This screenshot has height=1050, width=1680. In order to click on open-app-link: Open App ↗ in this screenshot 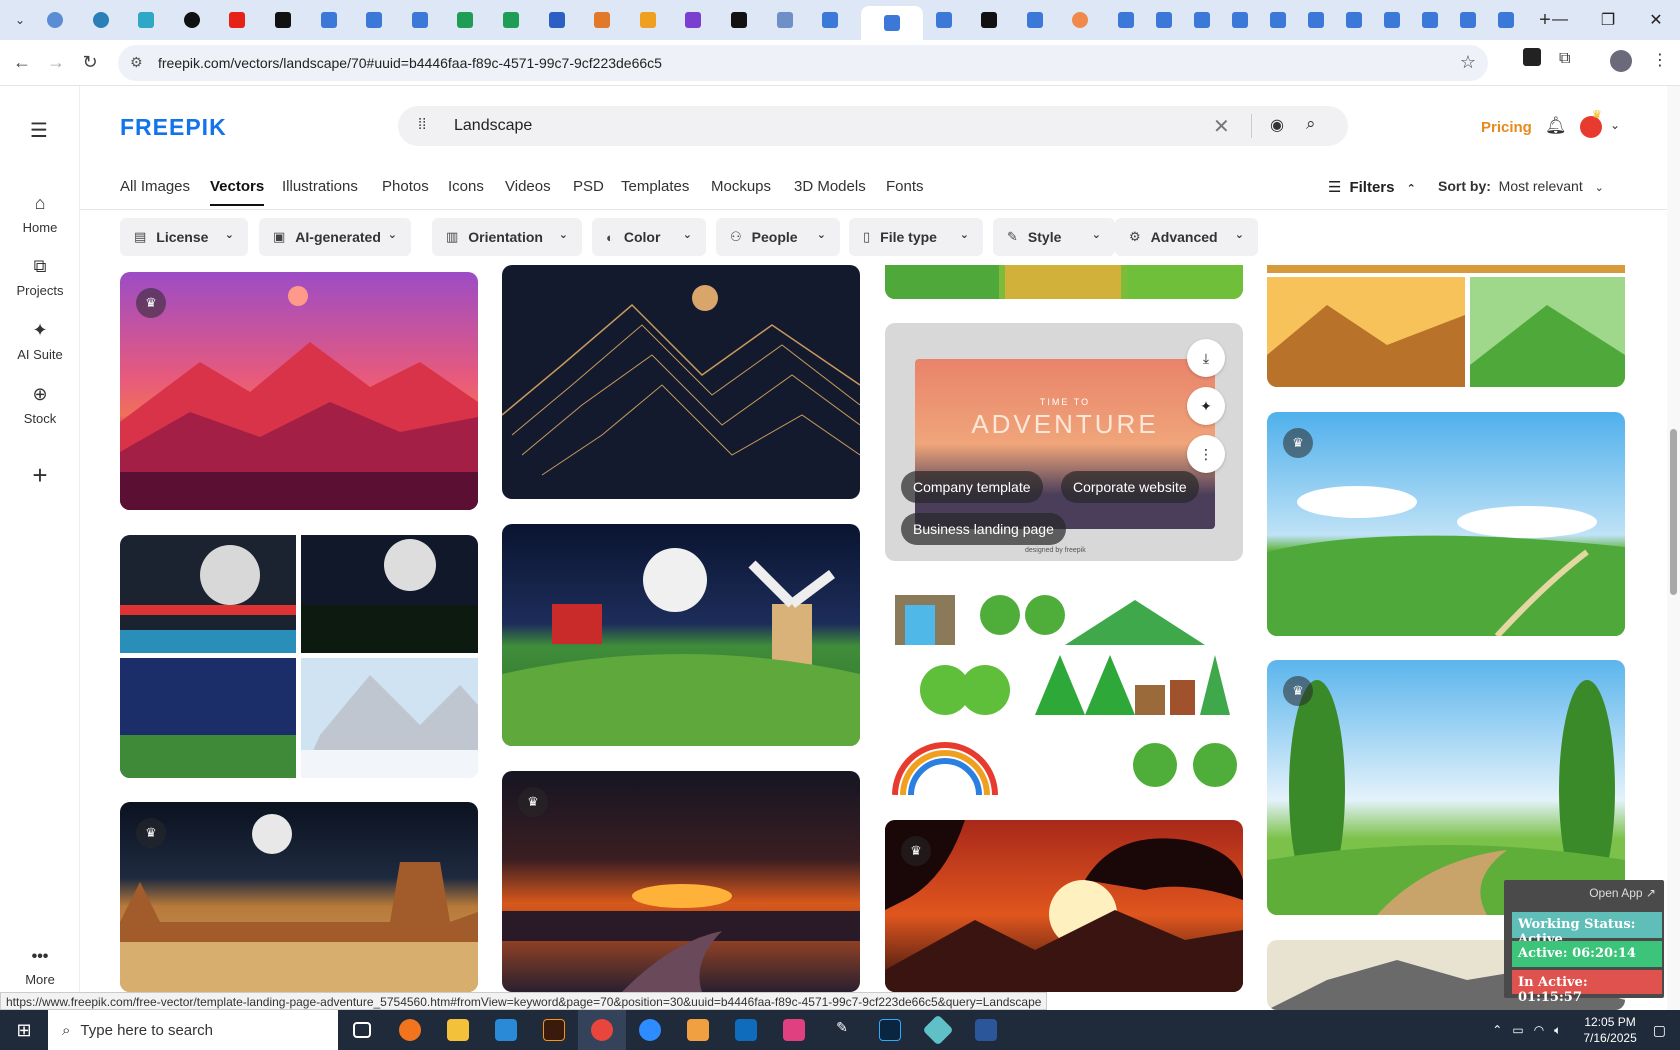, I will do `click(1622, 893)`.